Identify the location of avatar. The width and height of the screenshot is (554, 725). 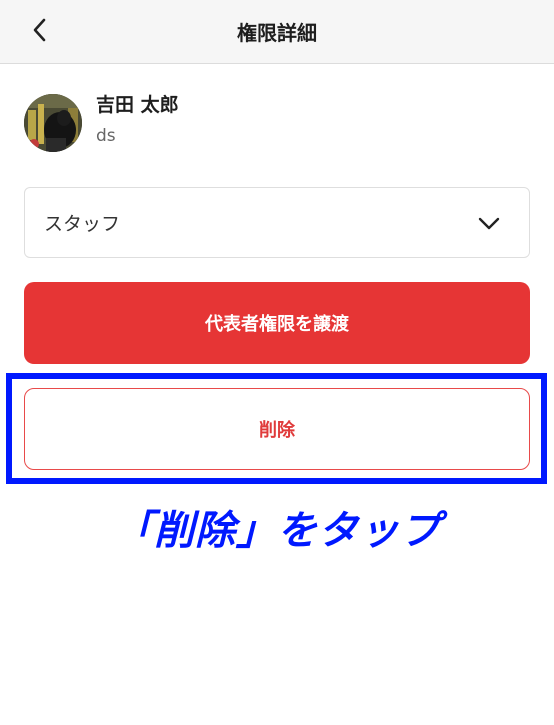
(53, 123).